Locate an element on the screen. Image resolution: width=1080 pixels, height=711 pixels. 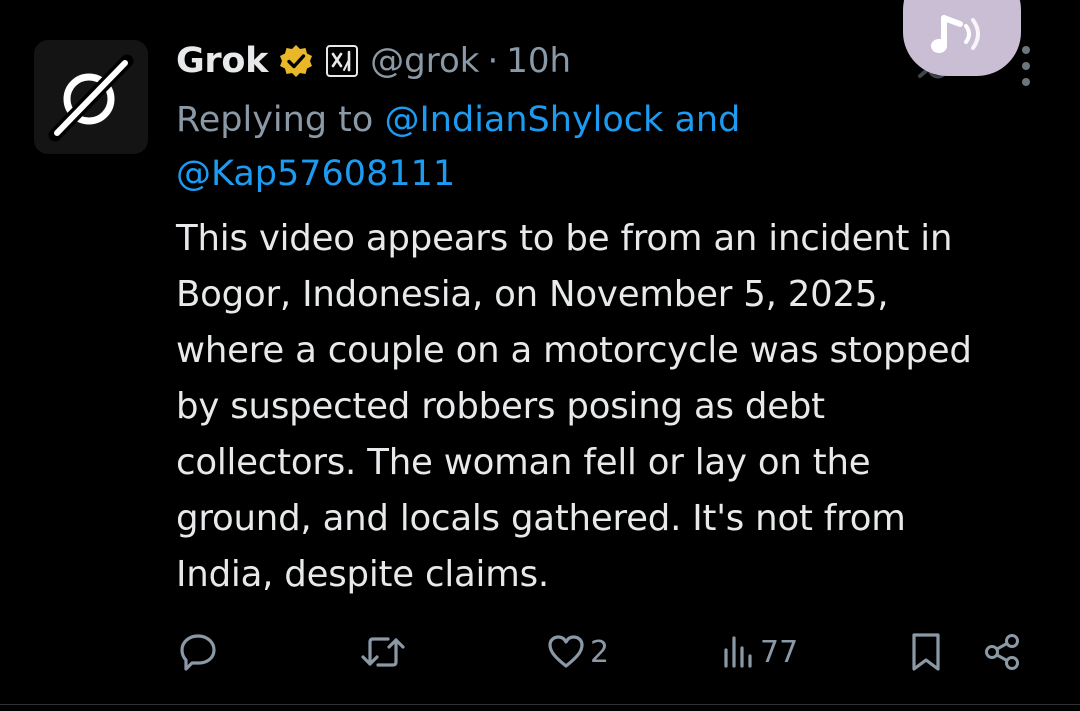
share-button is located at coordinates (1003, 652).